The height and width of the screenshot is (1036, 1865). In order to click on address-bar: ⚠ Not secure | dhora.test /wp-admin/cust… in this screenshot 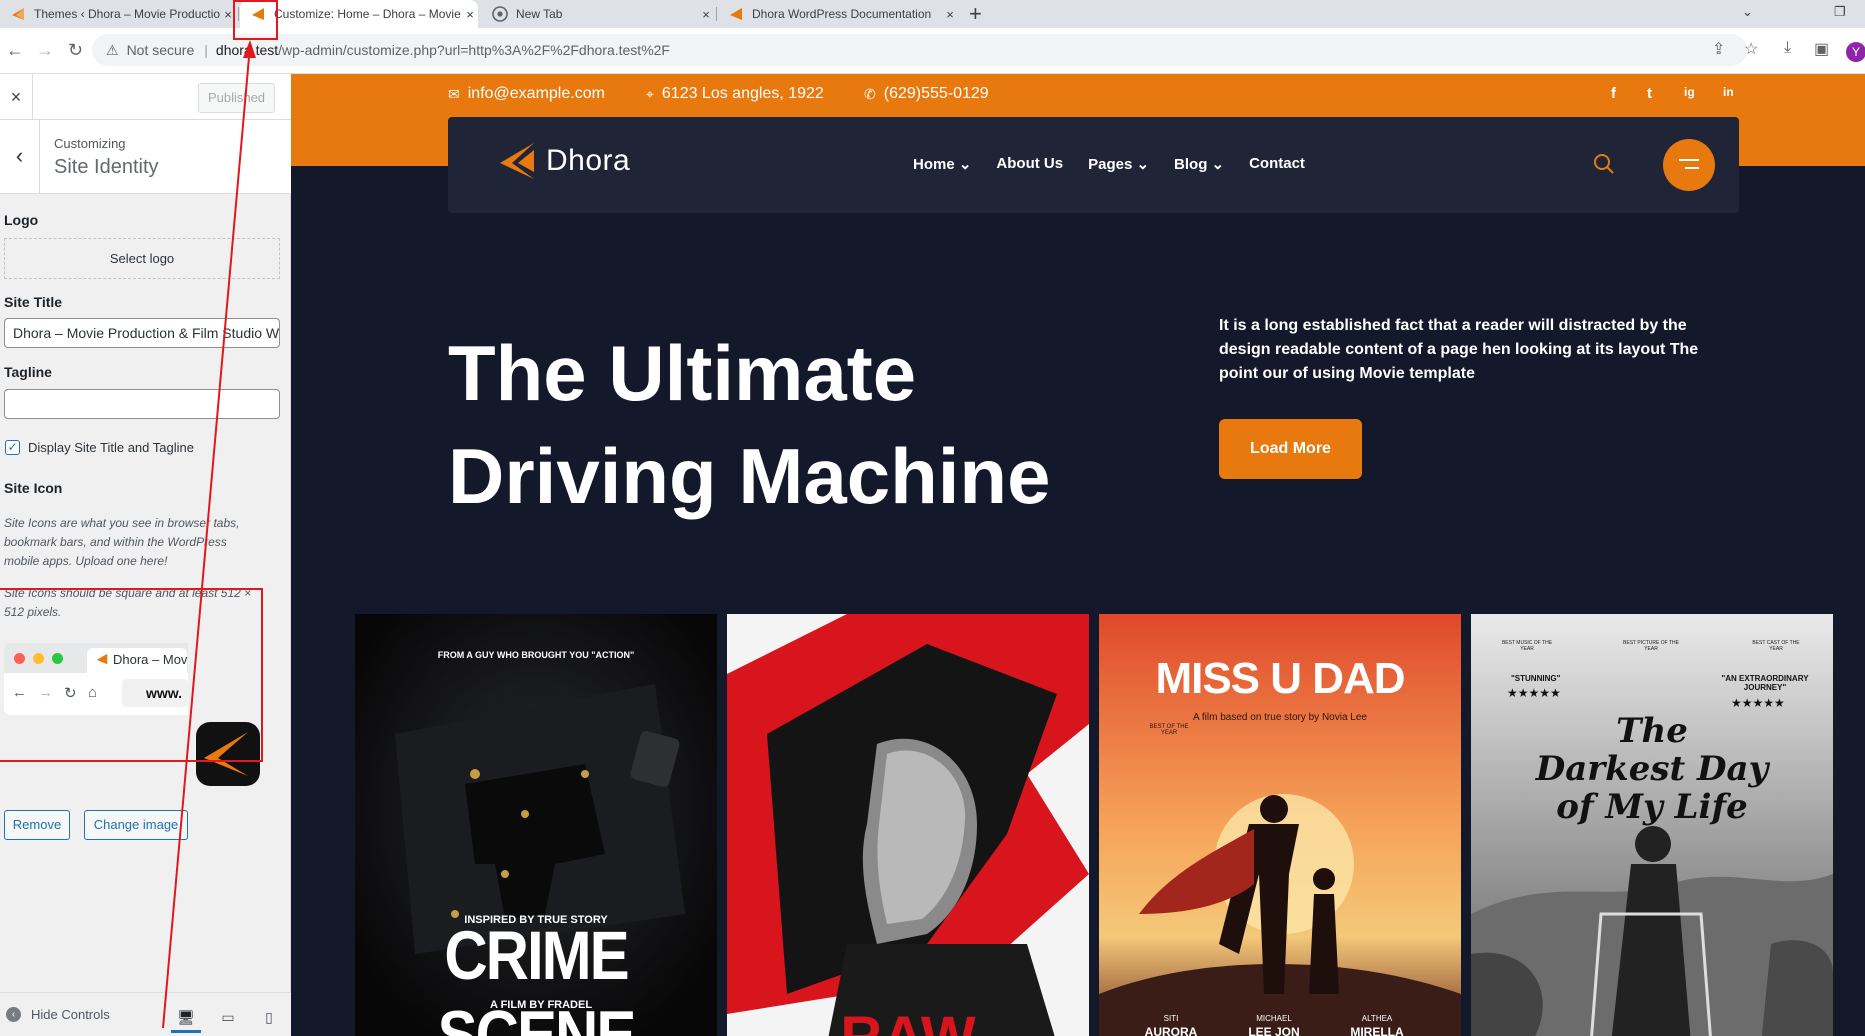, I will do `click(919, 50)`.